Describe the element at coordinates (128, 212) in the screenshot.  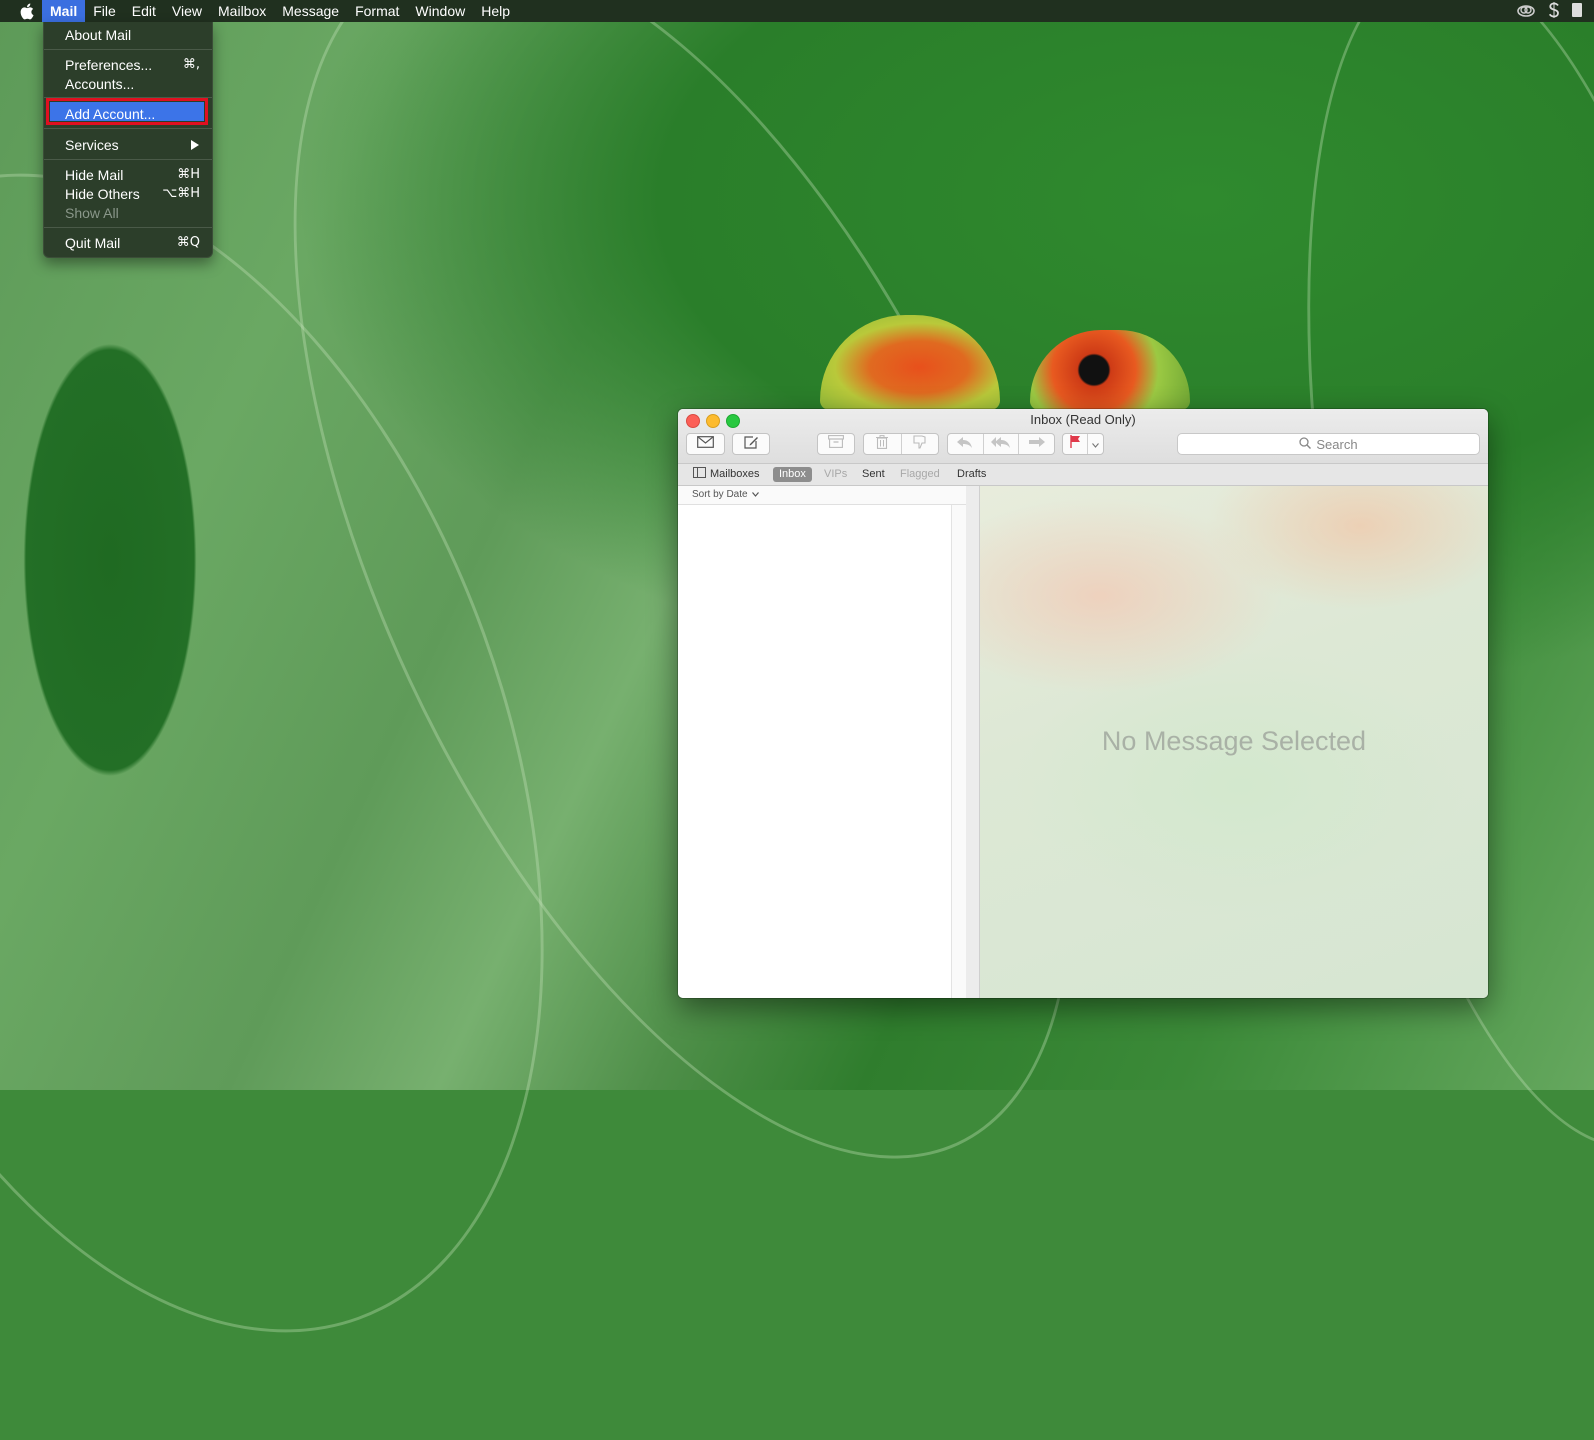
I see `menu-item-show-all: Show All` at that location.